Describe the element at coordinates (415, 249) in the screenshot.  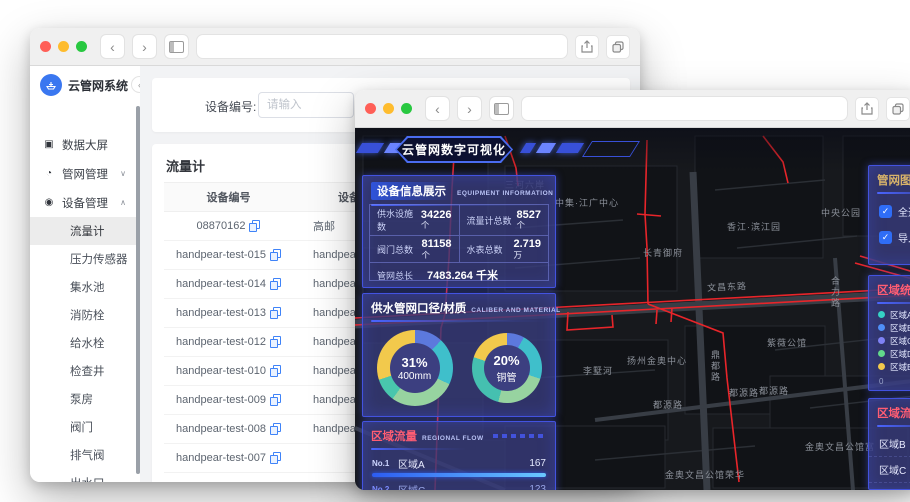
I see `stat-cell: 阀门总数 81158 个` at that location.